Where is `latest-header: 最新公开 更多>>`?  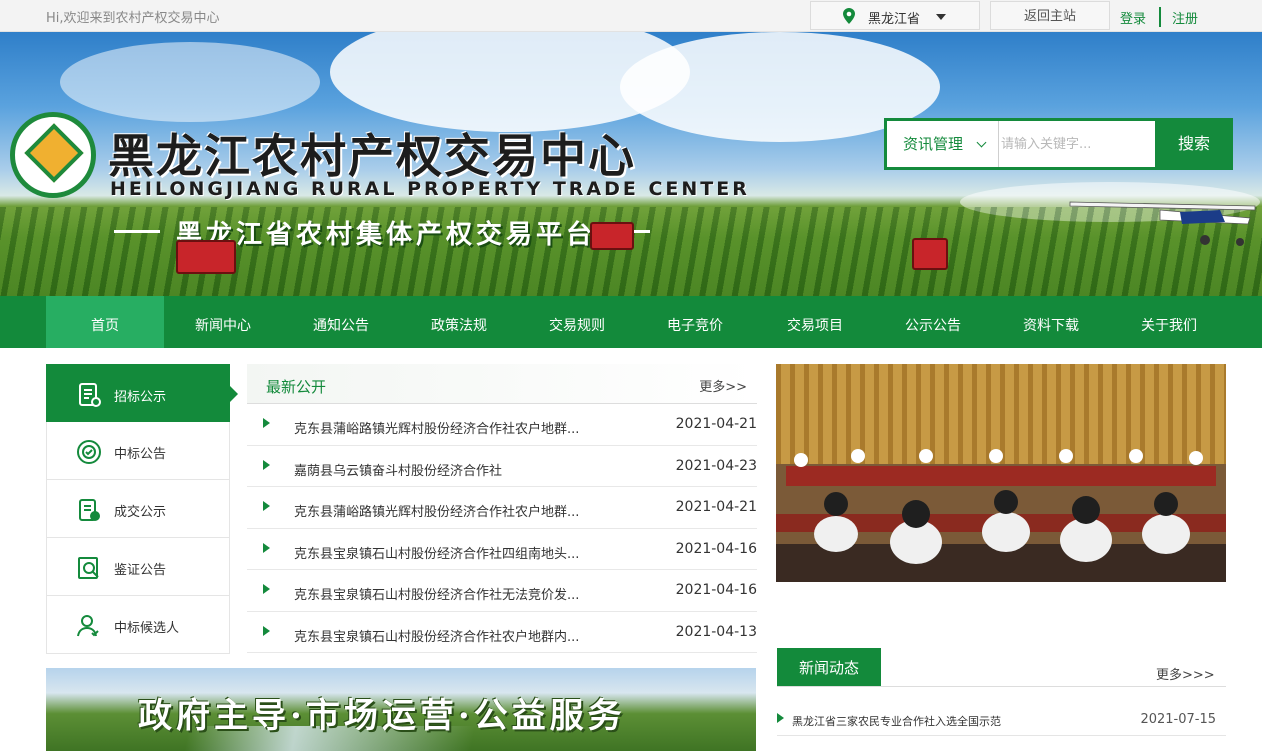
latest-header: 最新公开 更多>> is located at coordinates (502, 384).